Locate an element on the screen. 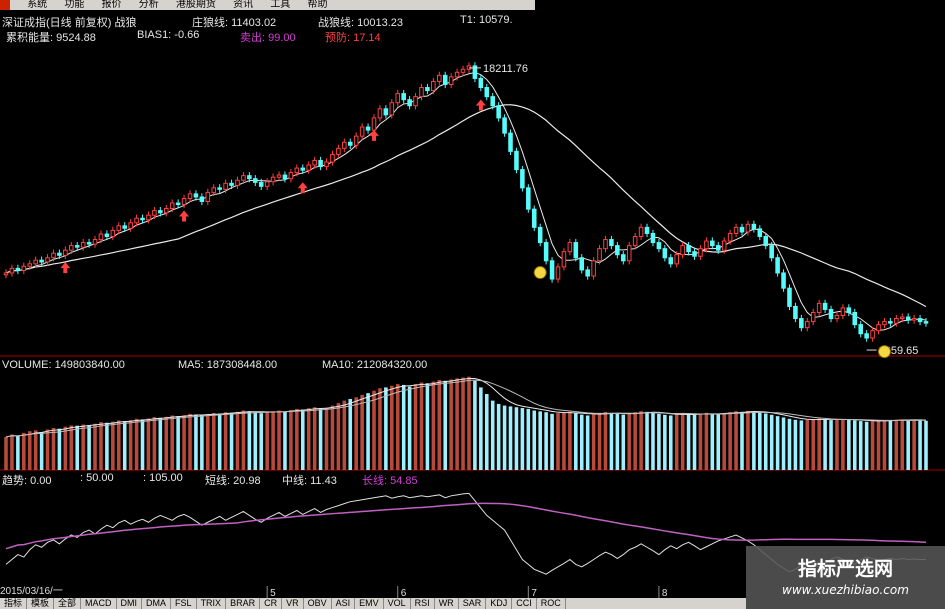  tab-6: FSL is located at coordinates (184, 603).